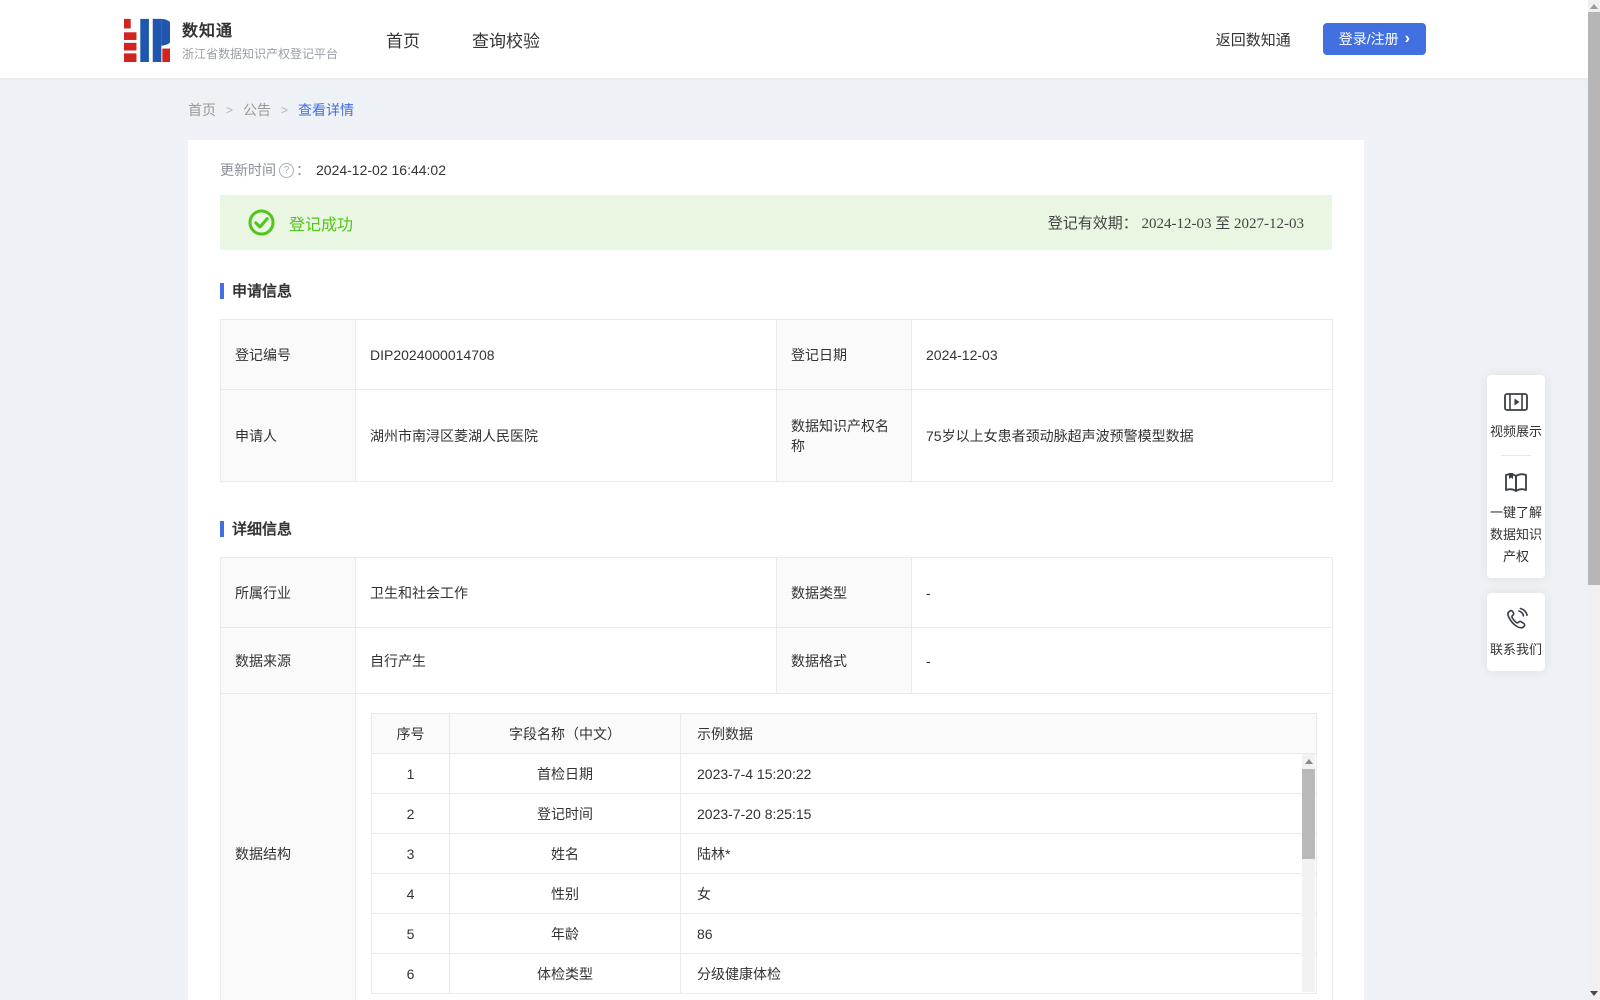 The width and height of the screenshot is (1600, 1000). I want to click on data-ip-name-label: 数据知识产权名称, so click(844, 435).